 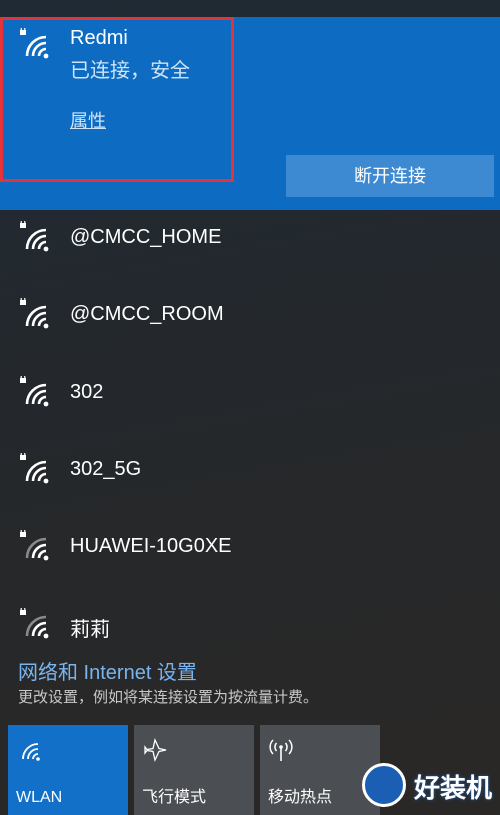 I want to click on properties-link: 属性, so click(x=88, y=120).